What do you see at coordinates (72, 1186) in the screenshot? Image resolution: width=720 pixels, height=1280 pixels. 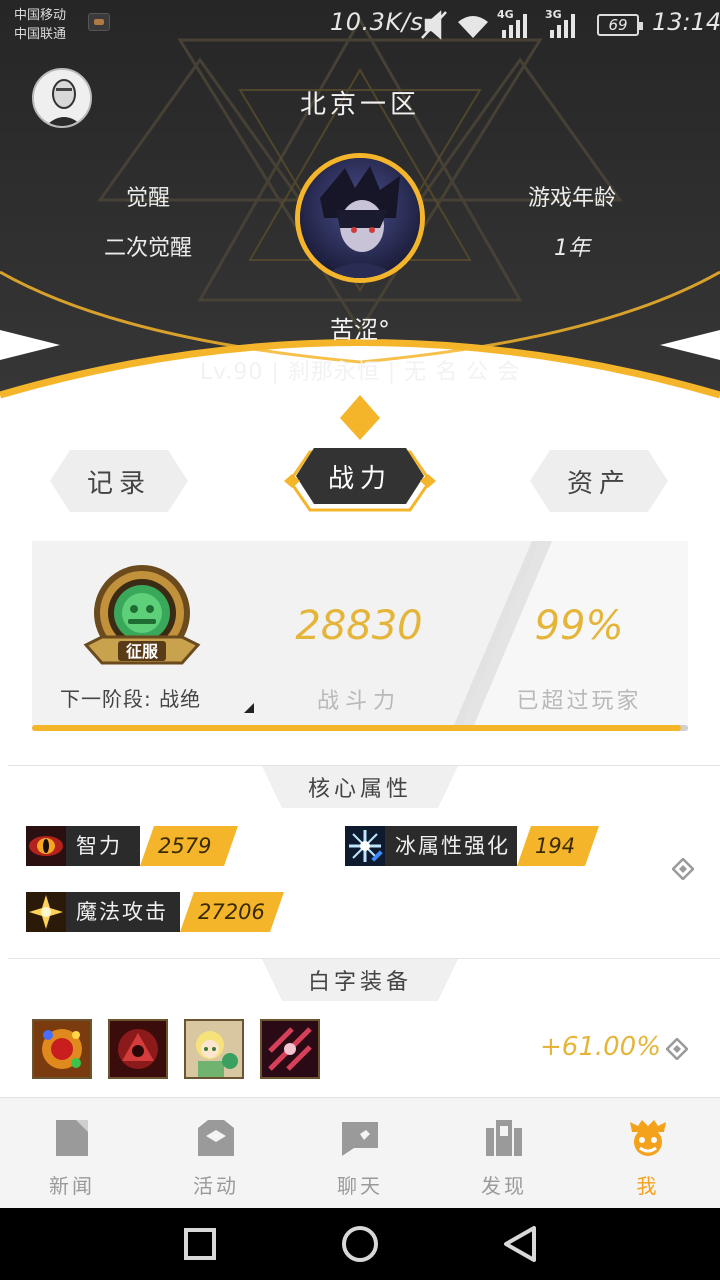 I see `nav-news-label: 新闻` at bounding box center [72, 1186].